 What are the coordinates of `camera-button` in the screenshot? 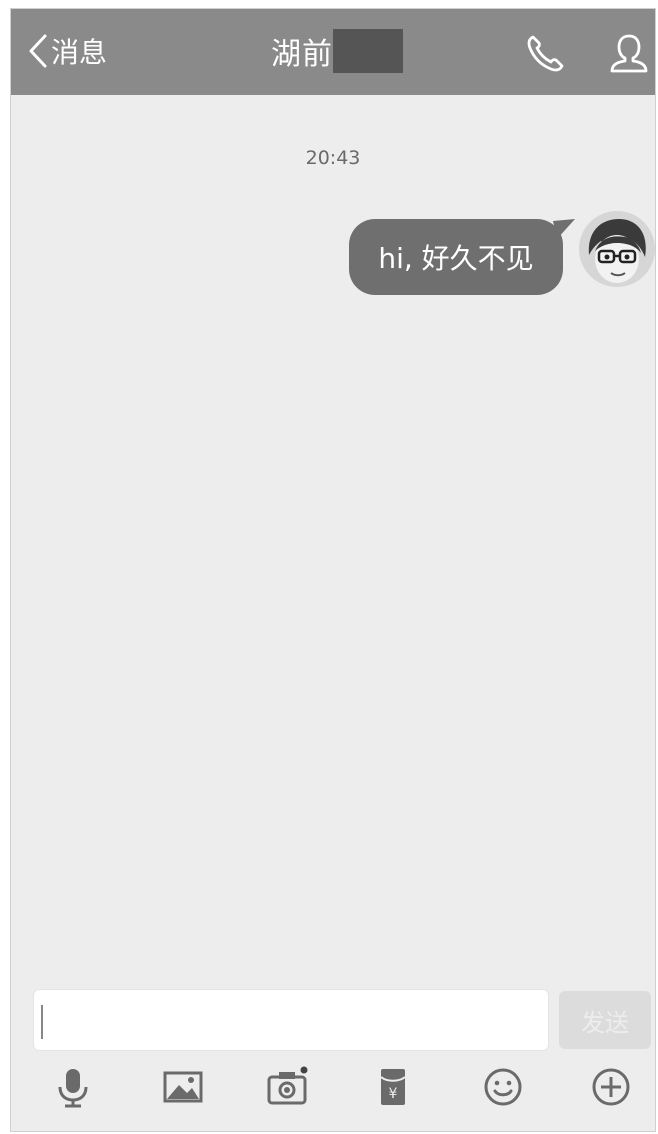 It's located at (287, 1087).